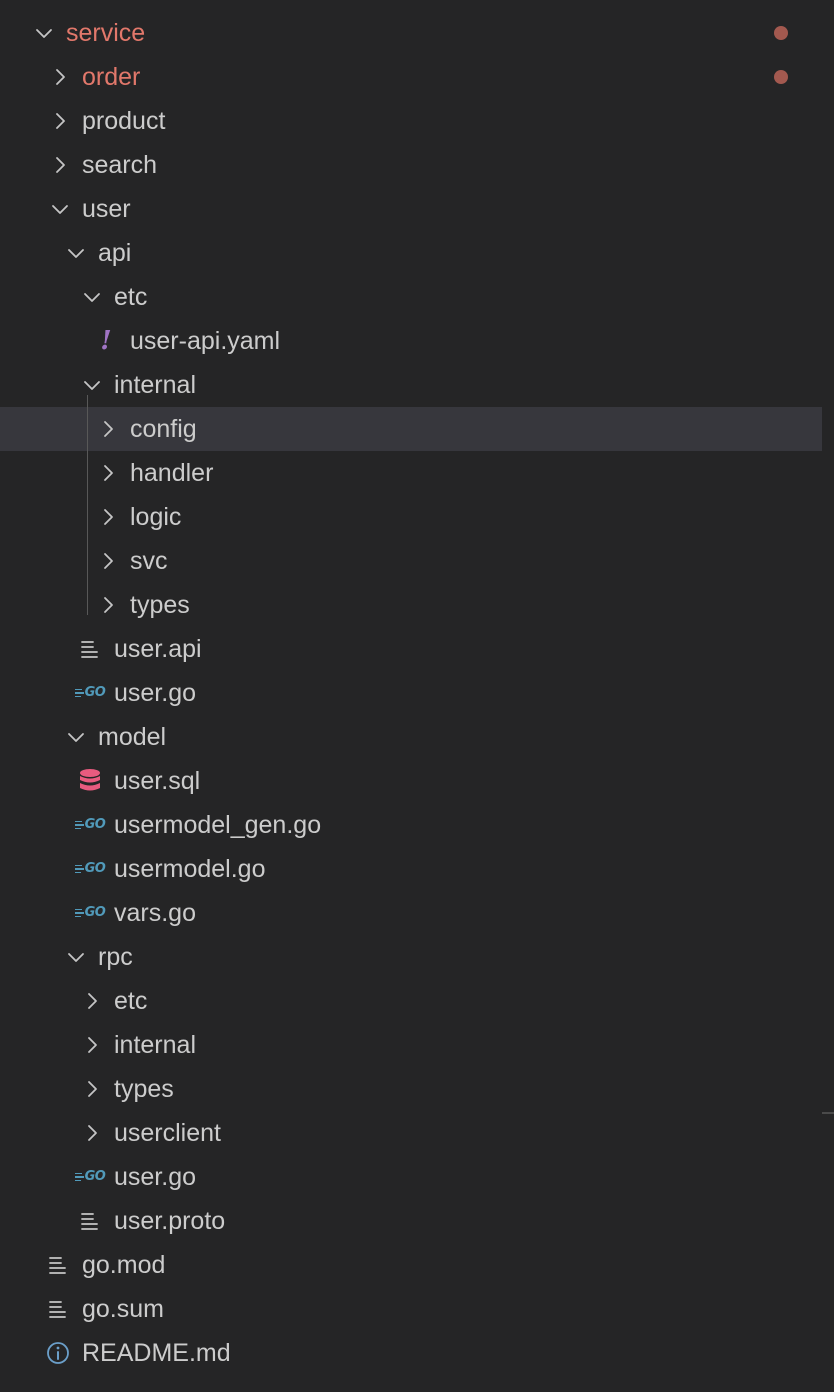 This screenshot has height=1392, width=834. What do you see at coordinates (411, 517) in the screenshot?
I see `folder-row-logic: logic` at bounding box center [411, 517].